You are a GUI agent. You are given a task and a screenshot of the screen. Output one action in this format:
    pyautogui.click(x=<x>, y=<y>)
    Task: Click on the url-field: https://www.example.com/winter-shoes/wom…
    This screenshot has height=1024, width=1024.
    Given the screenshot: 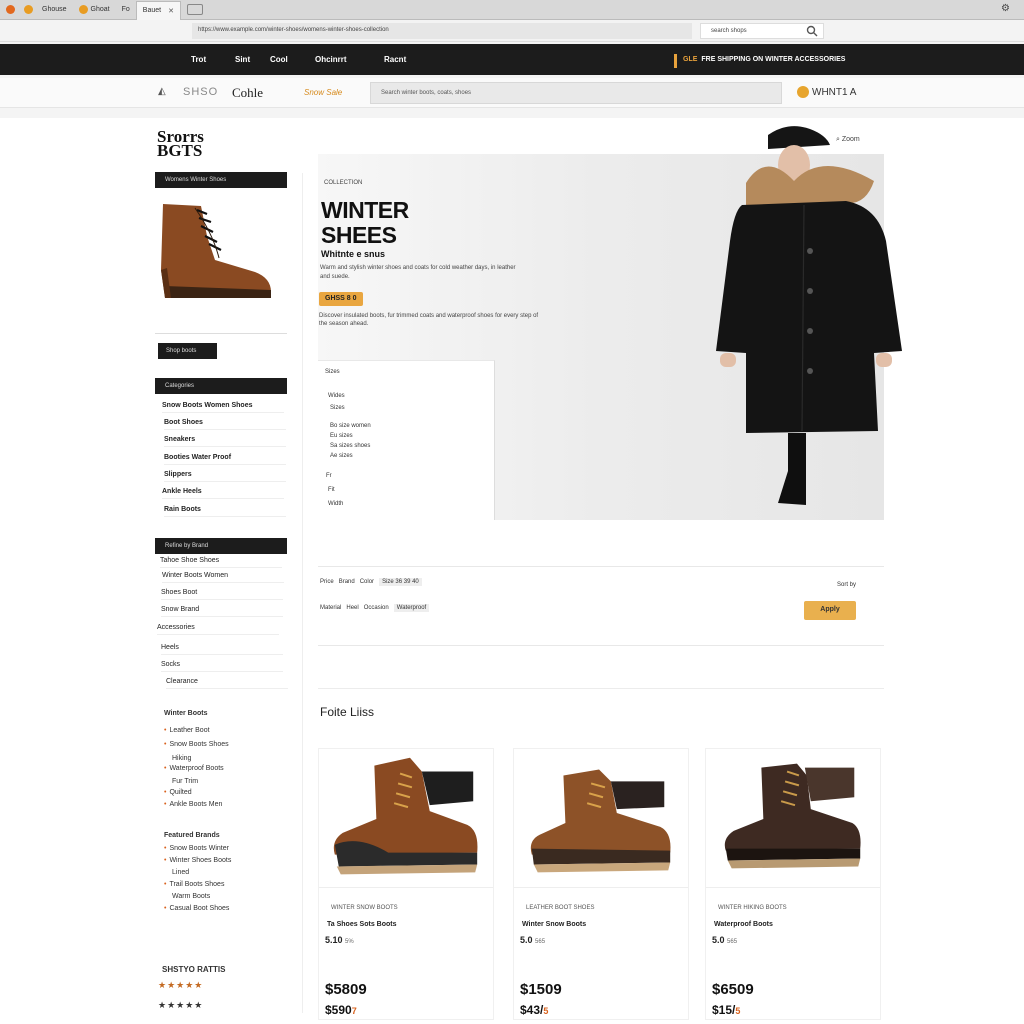 What is the action you would take?
    pyautogui.click(x=442, y=31)
    